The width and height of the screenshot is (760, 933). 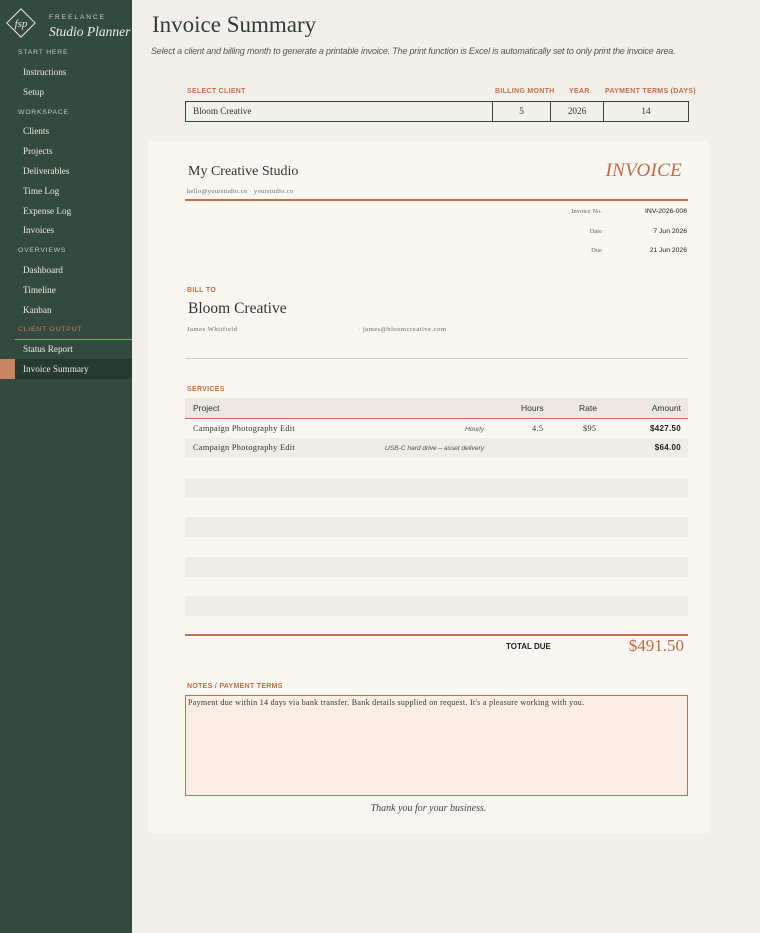 I want to click on row-note: USB-C hard drive – asset delivery, so click(x=434, y=448).